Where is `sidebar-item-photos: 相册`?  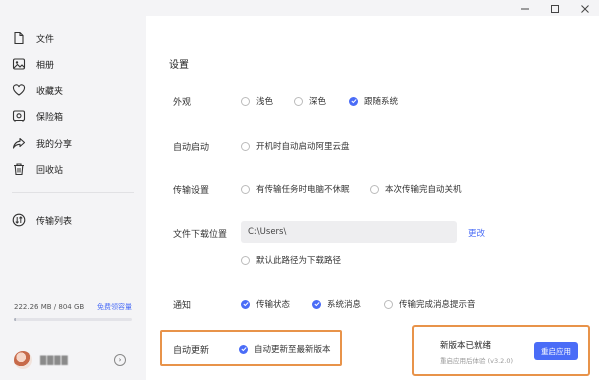
sidebar-item-photos: 相册 is located at coordinates (33, 64).